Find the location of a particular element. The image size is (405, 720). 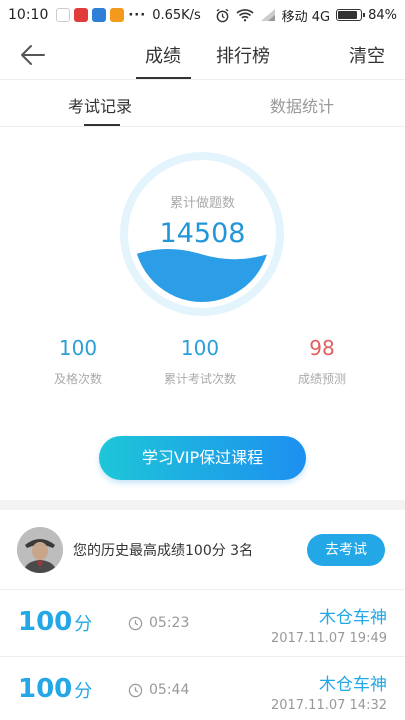

status-time: 10:10 is located at coordinates (28, 15).